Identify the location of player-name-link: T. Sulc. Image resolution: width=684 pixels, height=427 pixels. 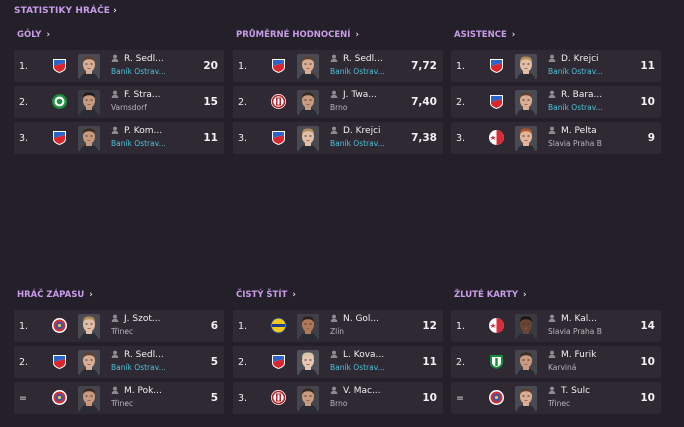
(588, 391).